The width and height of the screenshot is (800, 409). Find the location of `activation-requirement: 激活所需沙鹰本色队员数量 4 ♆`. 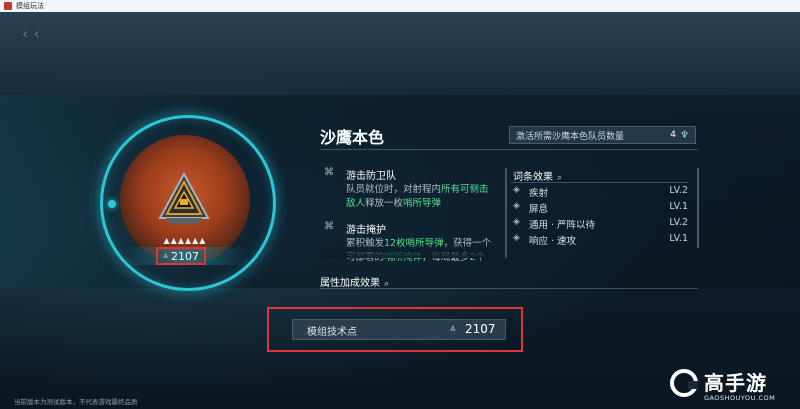

activation-requirement: 激活所需沙鹰本色队员数量 4 ♆ is located at coordinates (602, 135).